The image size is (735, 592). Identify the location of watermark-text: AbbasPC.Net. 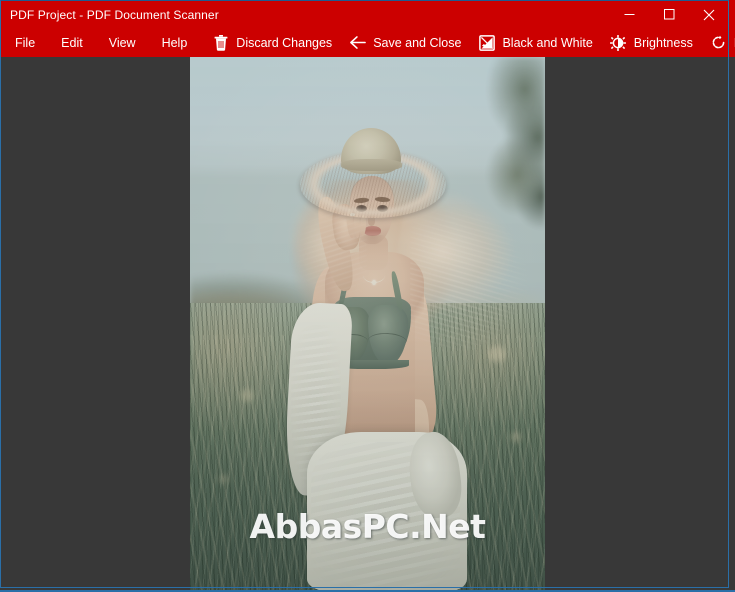
(367, 527).